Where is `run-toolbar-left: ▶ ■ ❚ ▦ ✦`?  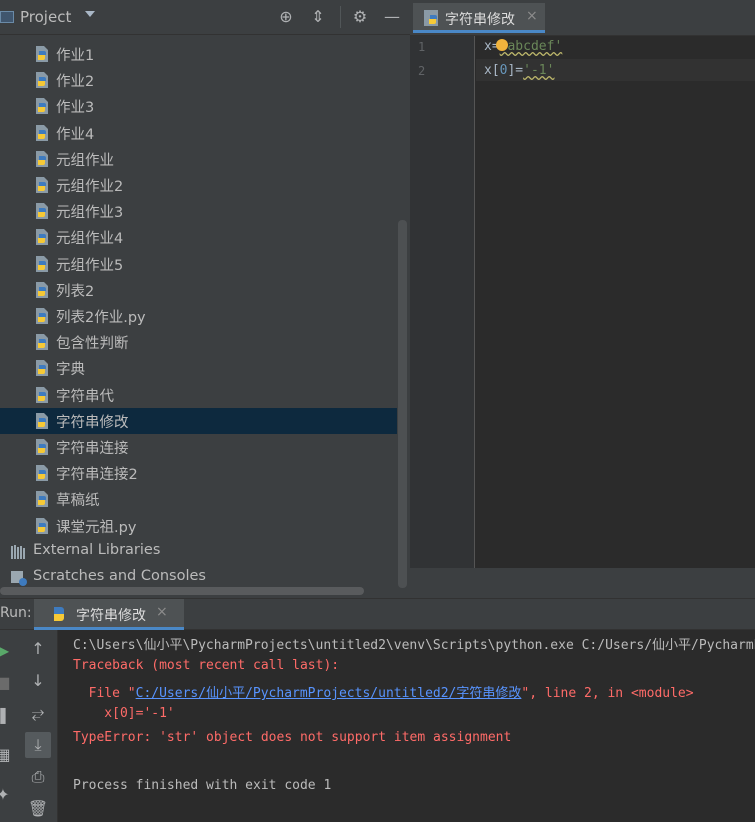
run-toolbar-left: ▶ ■ ❚ ▦ ✦ is located at coordinates (9, 726).